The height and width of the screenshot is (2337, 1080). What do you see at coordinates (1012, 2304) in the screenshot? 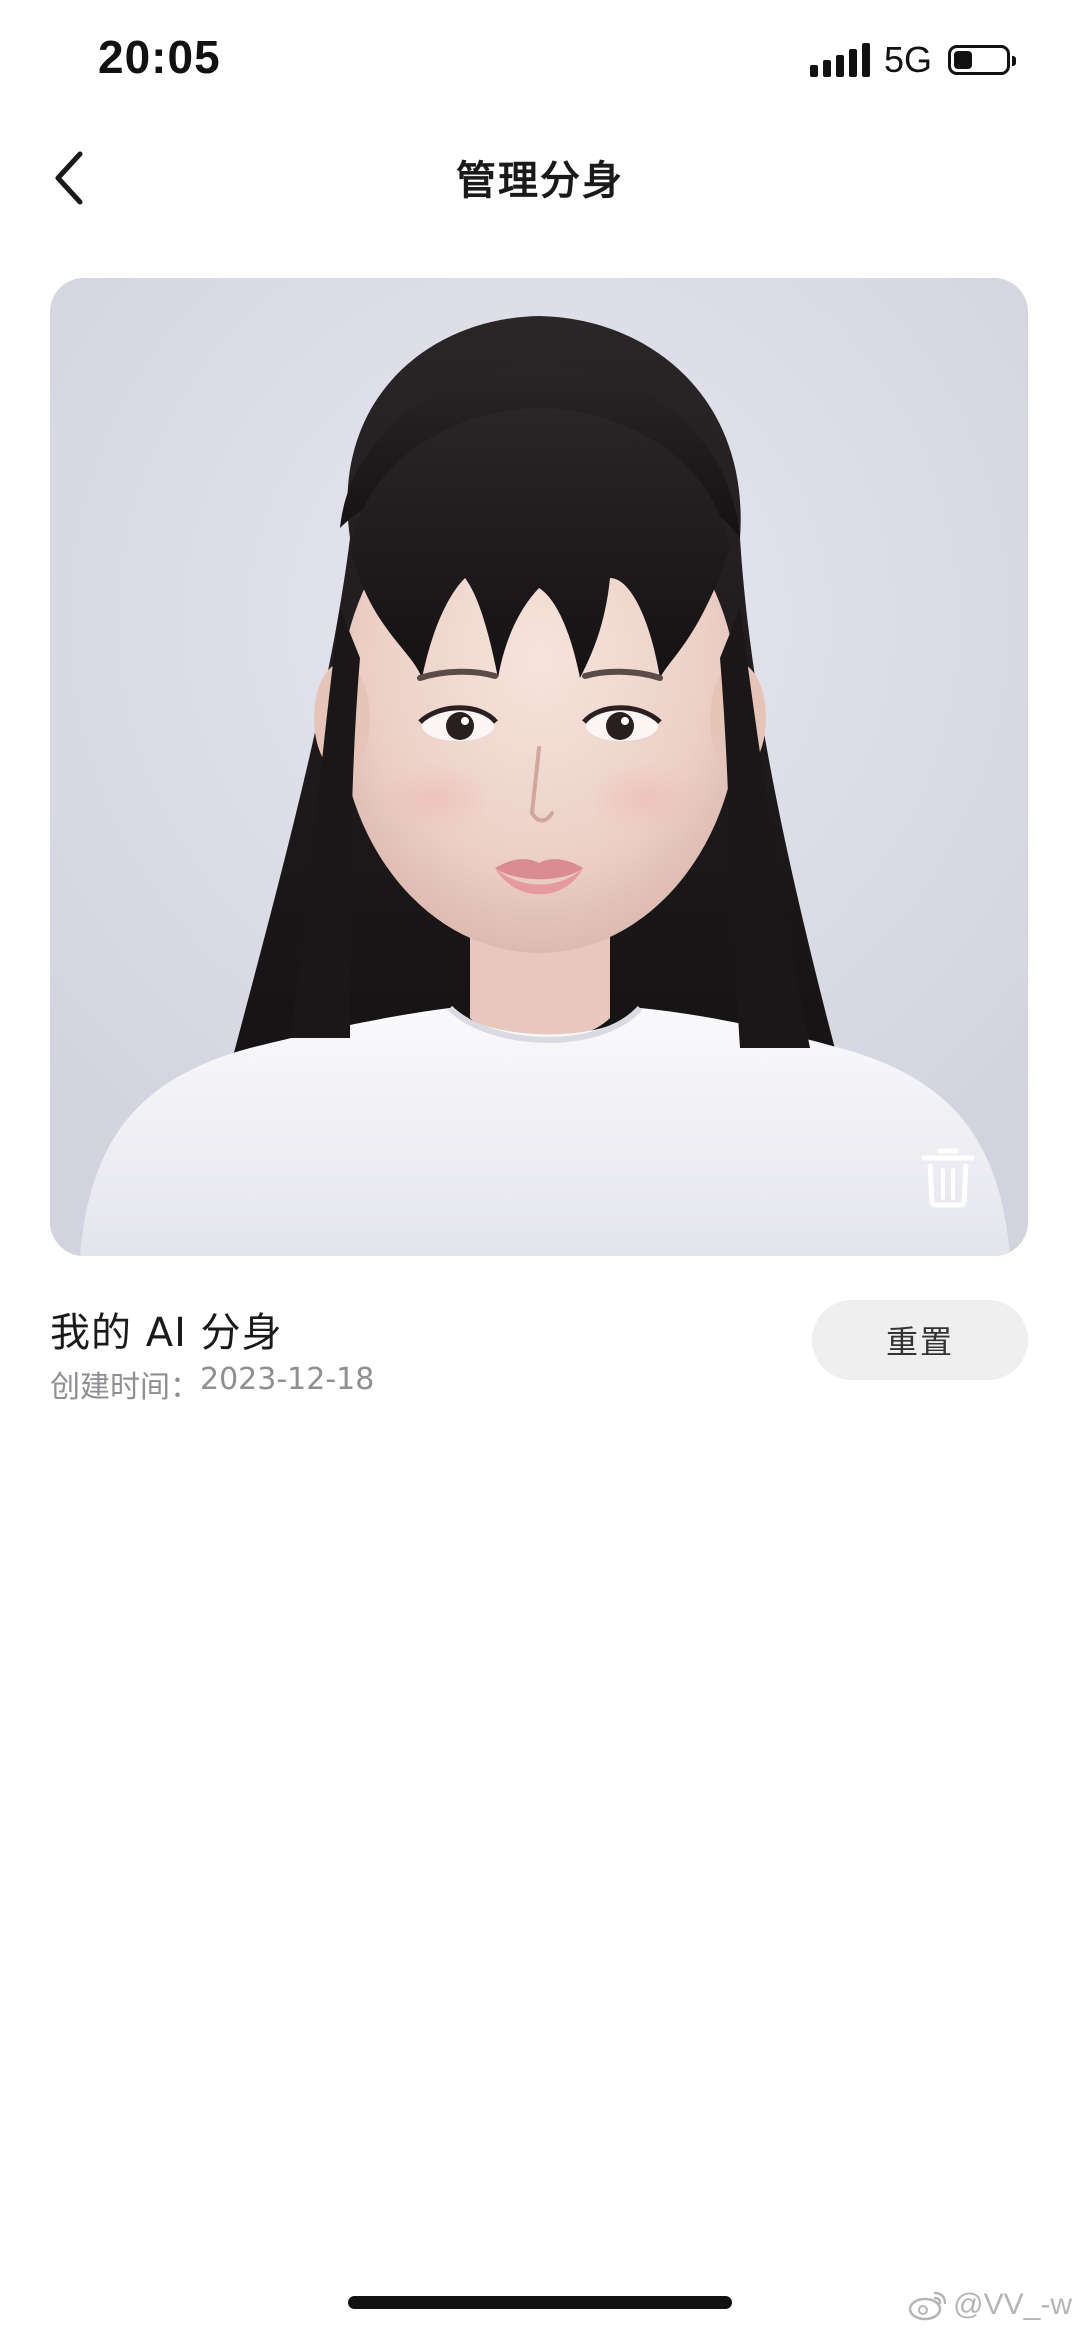
I see `watermark-text: @VV_-w` at bounding box center [1012, 2304].